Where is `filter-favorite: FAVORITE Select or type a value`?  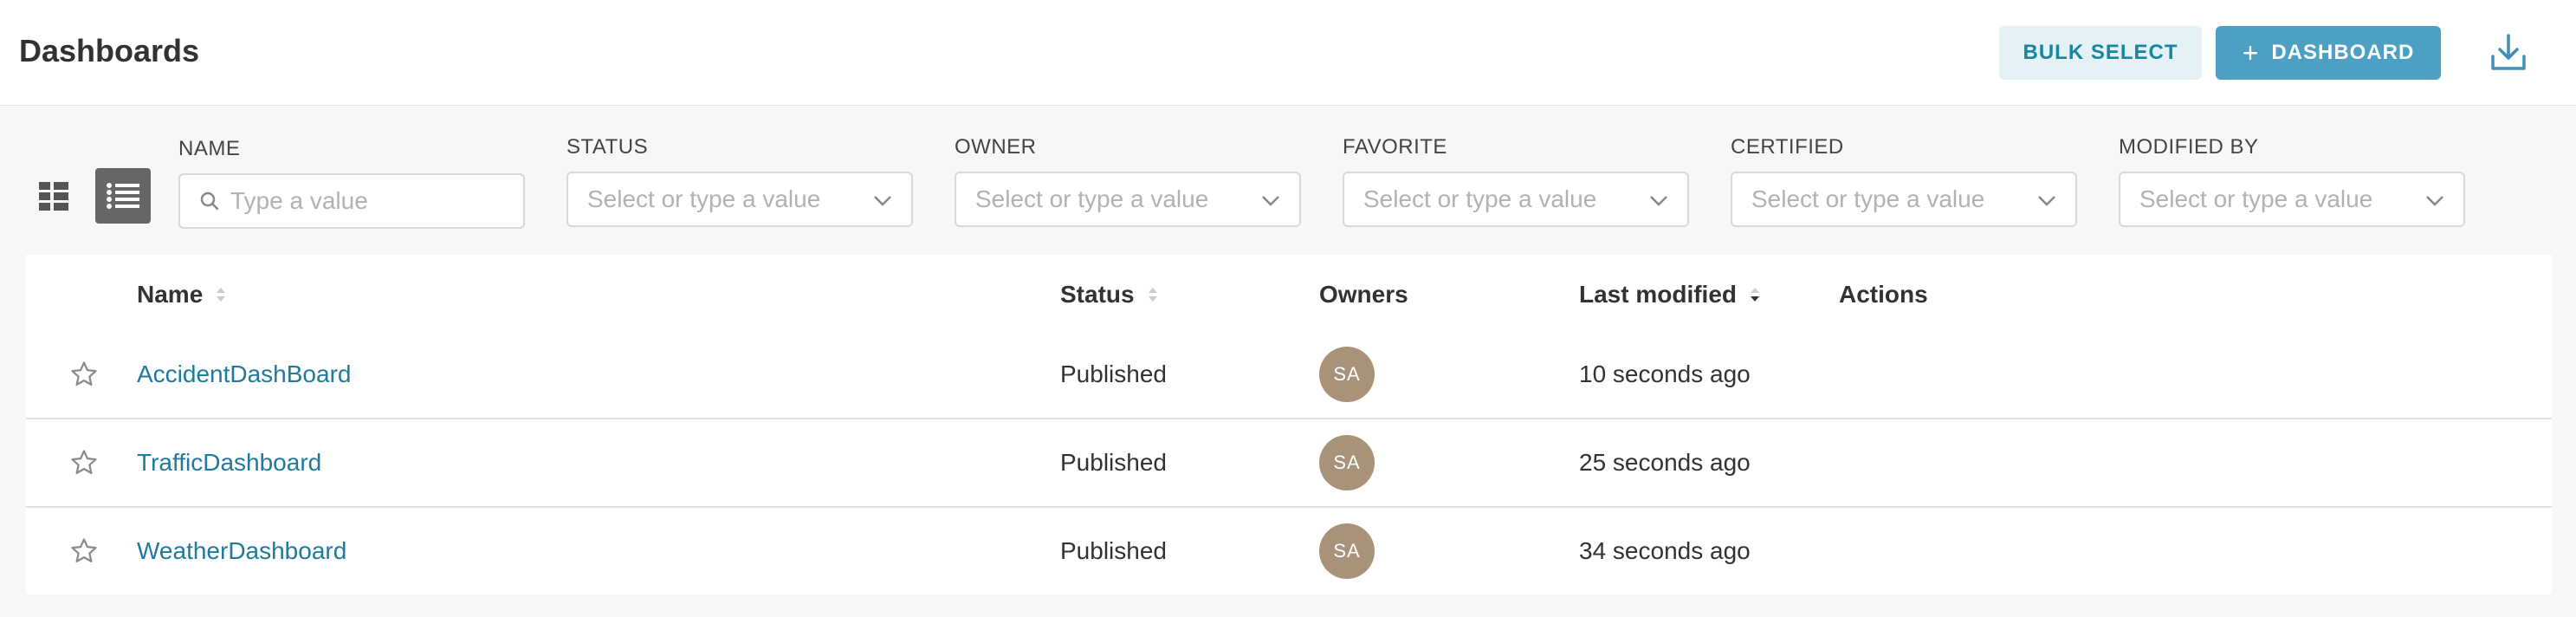
filter-favorite: FAVORITE Select or type a value is located at coordinates (1516, 181).